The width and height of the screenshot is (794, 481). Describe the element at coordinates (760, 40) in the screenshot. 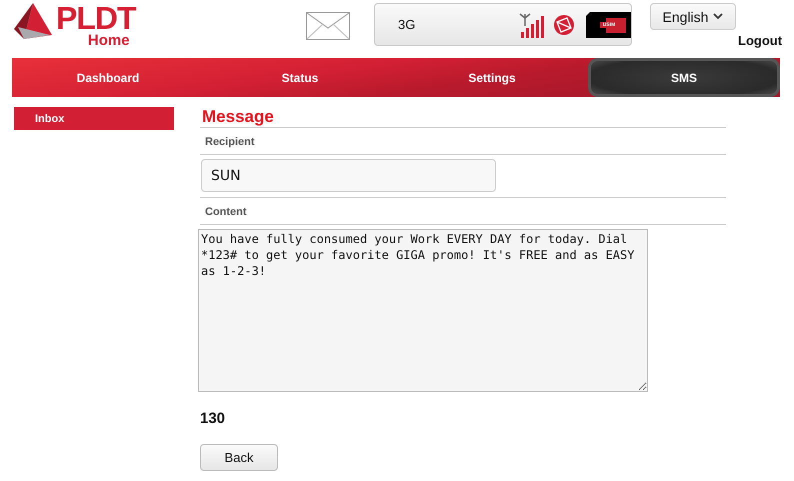

I see `logout-link: Logout` at that location.